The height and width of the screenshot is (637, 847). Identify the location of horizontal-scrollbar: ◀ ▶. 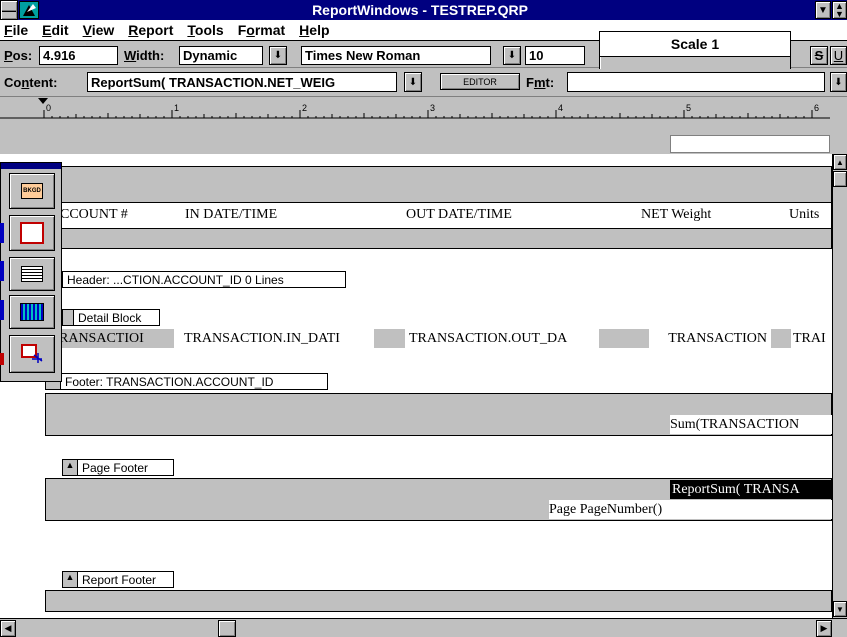
(423, 627).